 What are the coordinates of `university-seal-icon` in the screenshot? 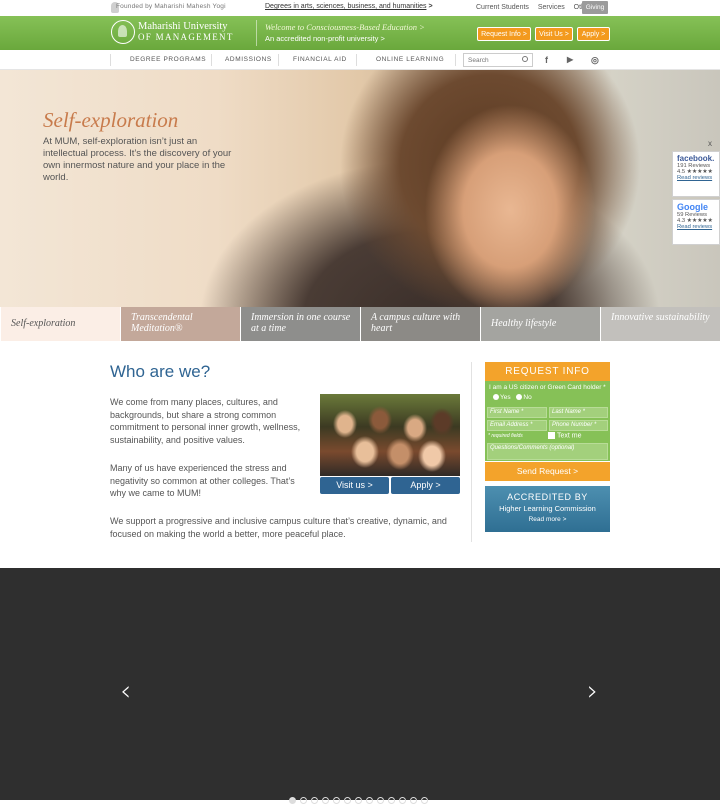 It's located at (123, 32).